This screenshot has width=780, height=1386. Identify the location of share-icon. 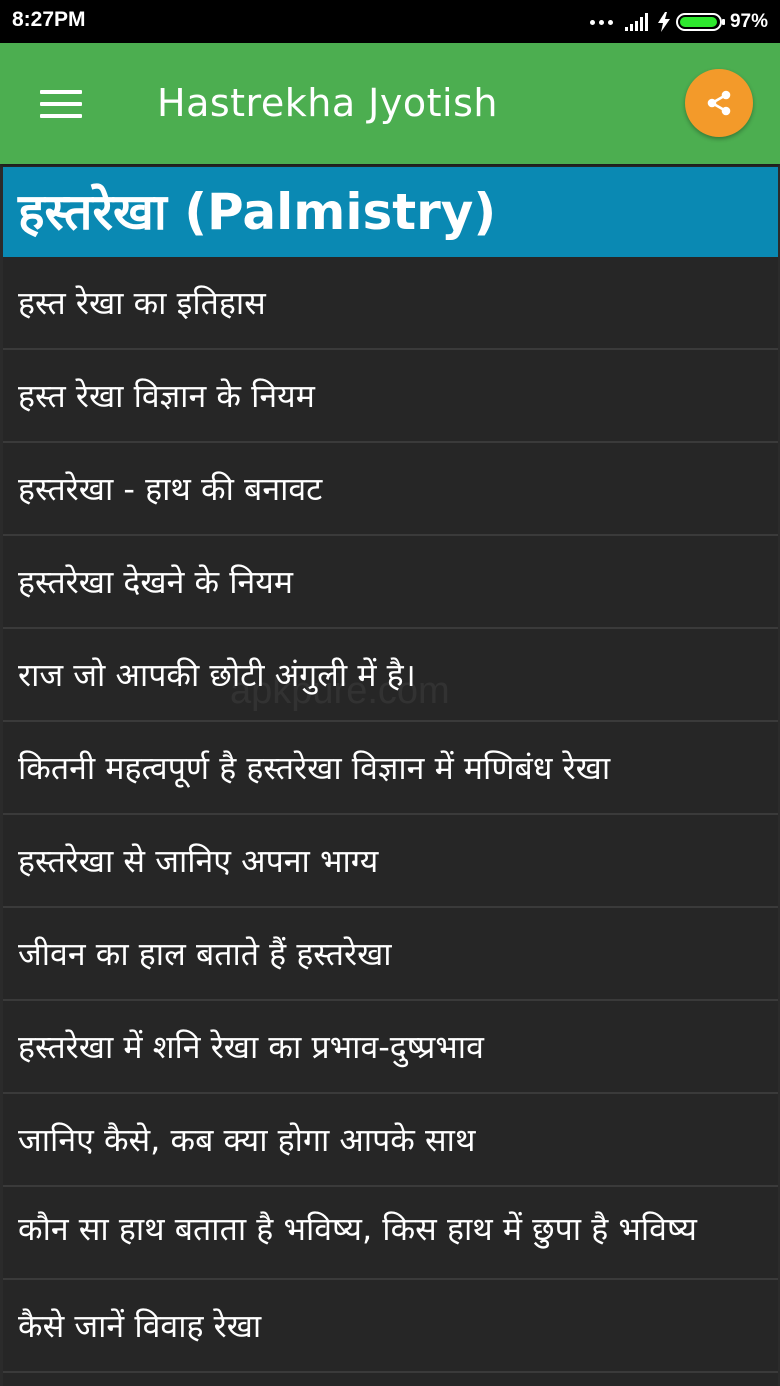
(719, 103).